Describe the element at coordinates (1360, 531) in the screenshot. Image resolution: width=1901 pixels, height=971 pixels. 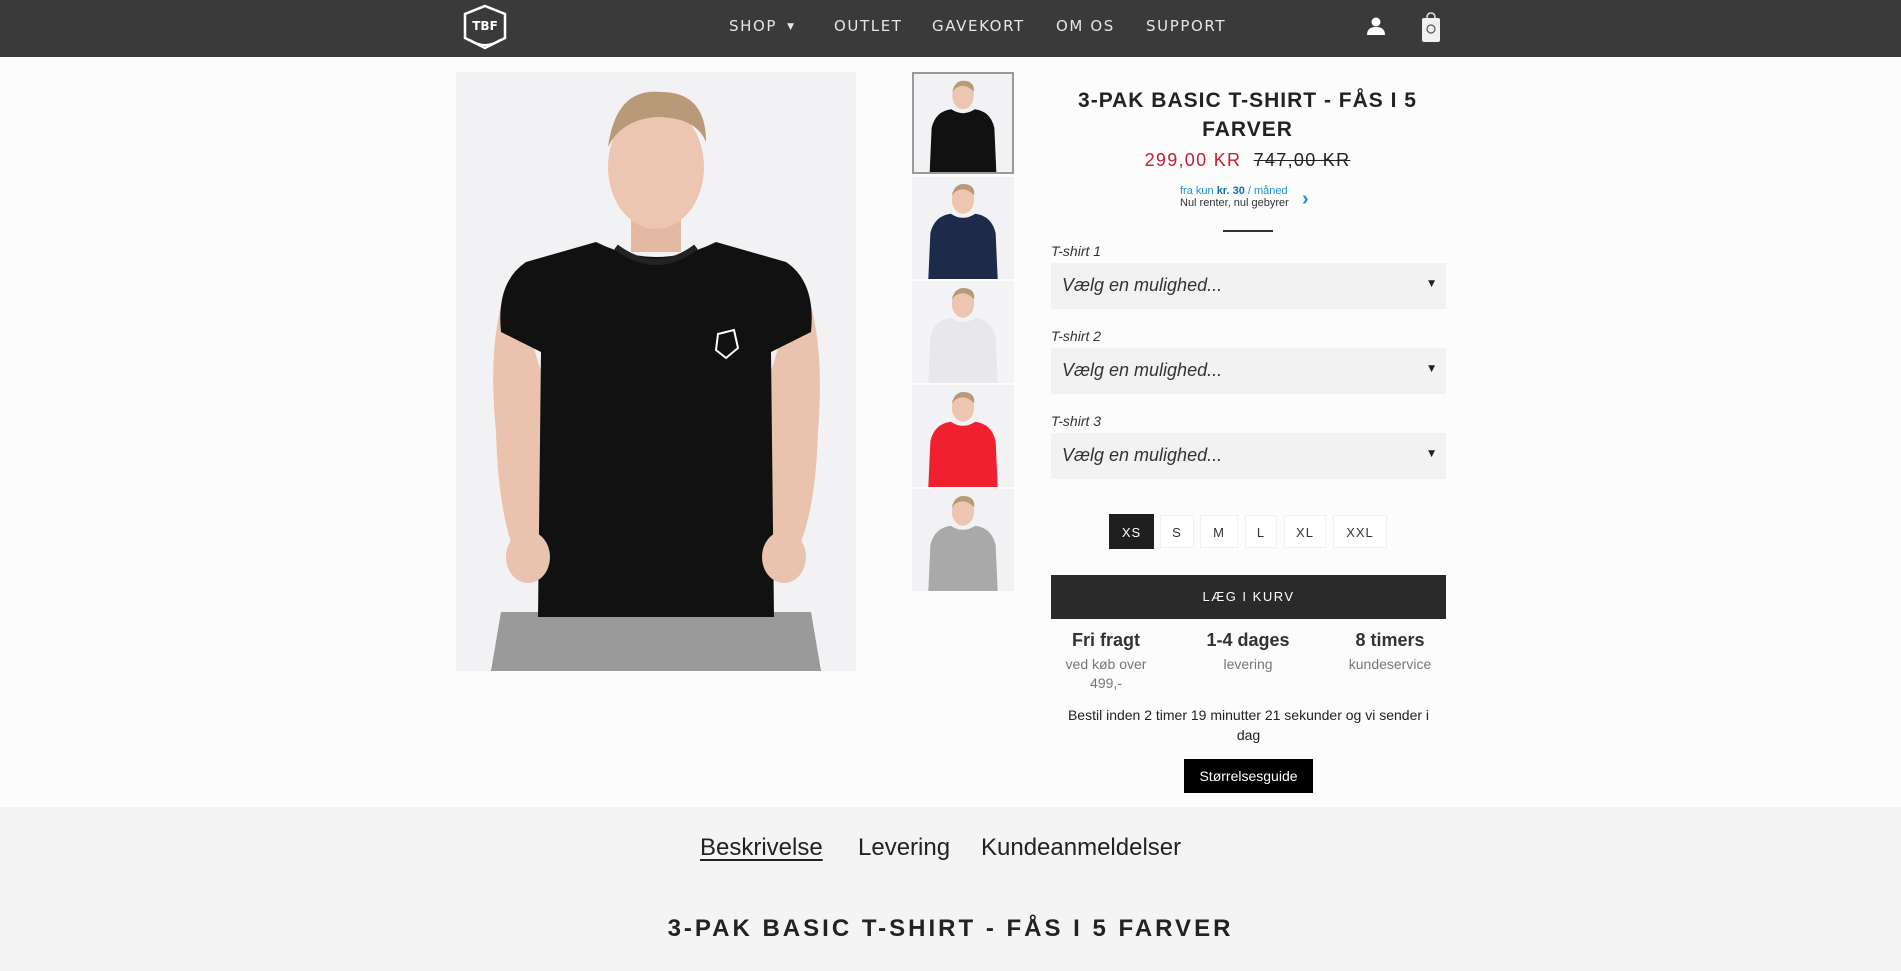
I see `size-xxl: XXL` at that location.